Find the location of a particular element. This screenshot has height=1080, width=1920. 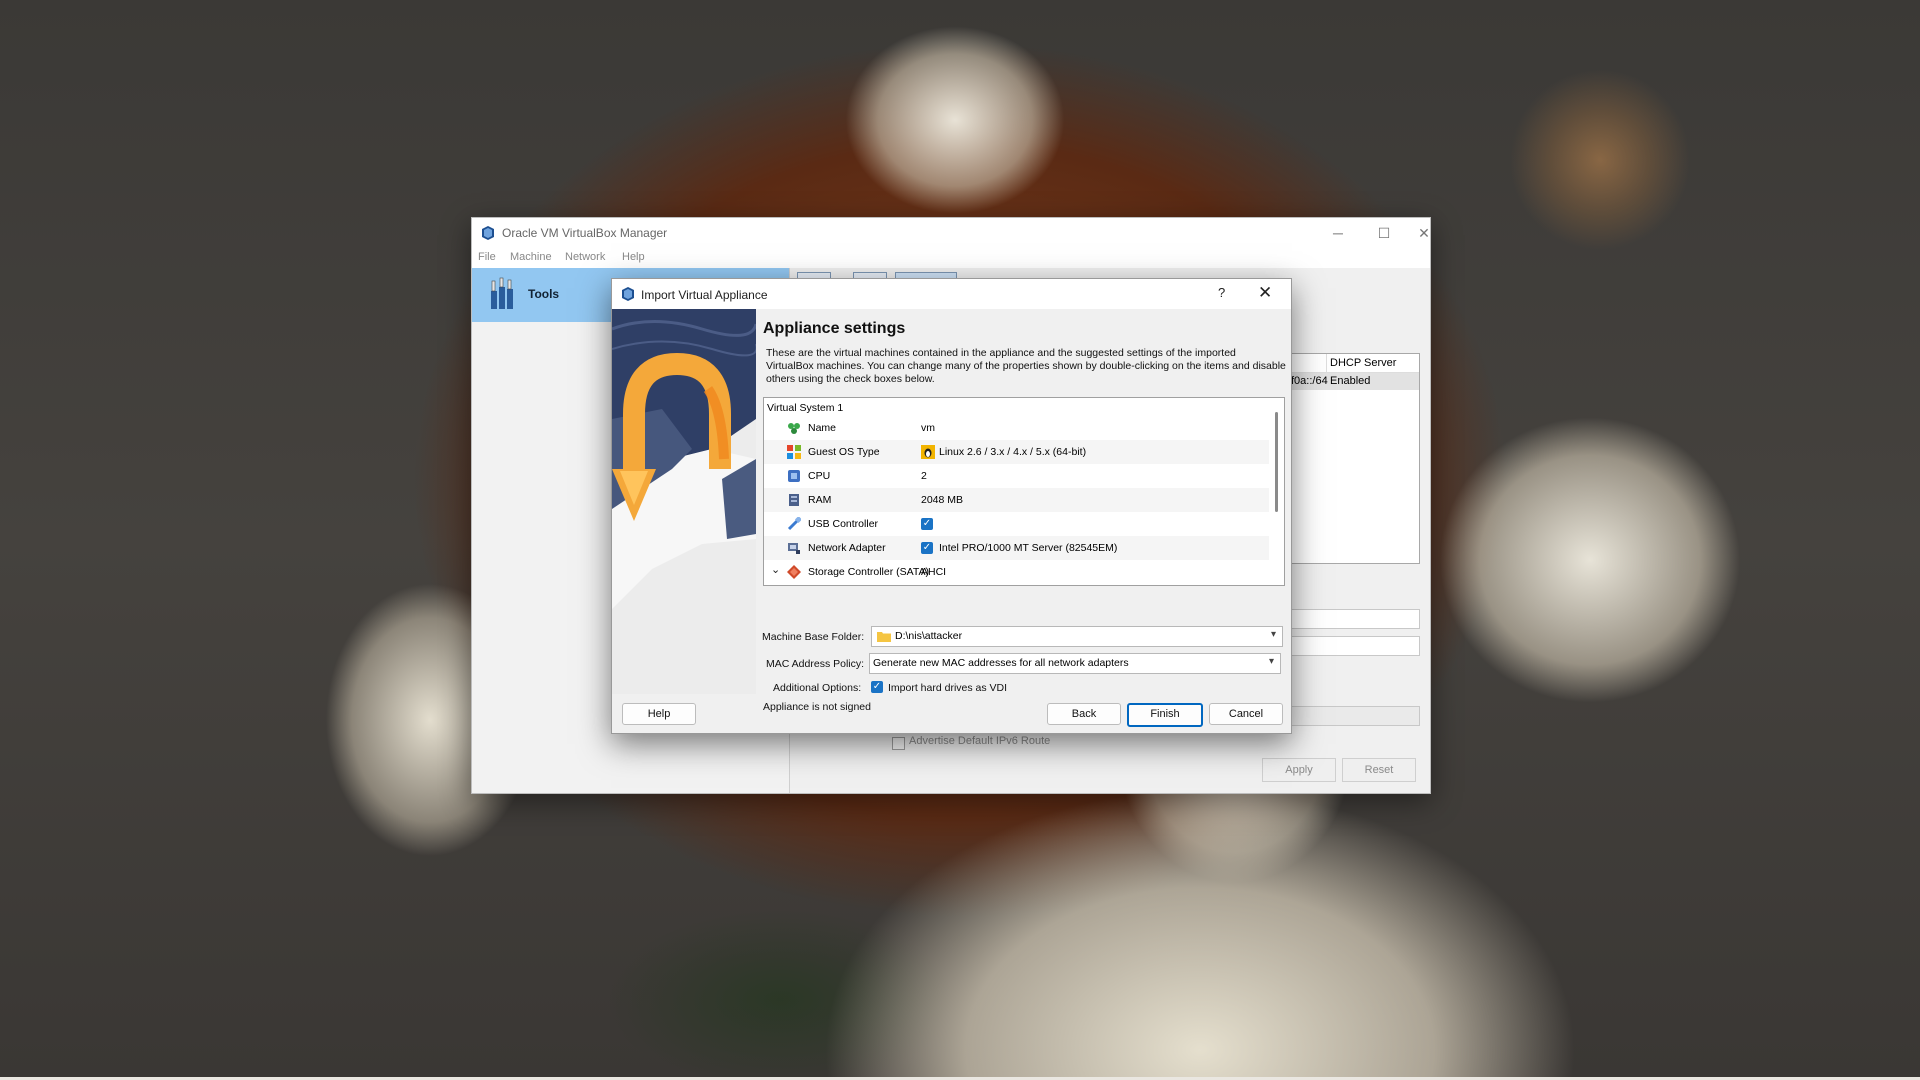

tree-label: Guest OS Type is located at coordinates (844, 452).